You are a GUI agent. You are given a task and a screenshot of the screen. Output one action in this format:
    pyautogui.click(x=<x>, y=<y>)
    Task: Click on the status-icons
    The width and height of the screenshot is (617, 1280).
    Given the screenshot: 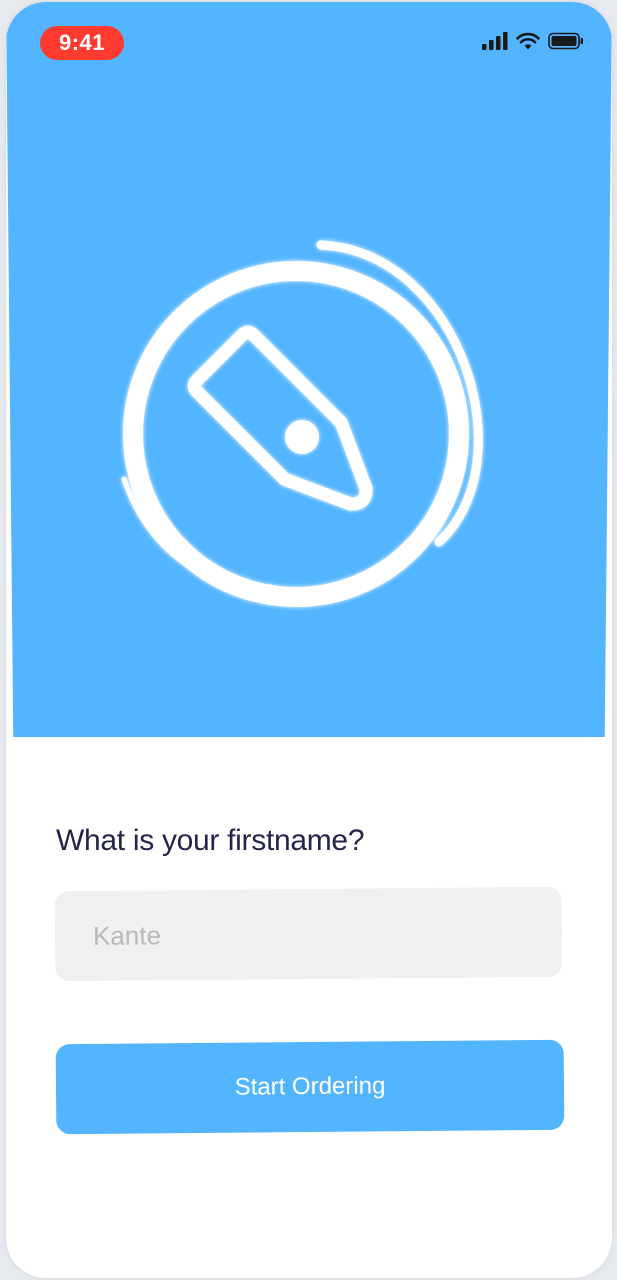 What is the action you would take?
    pyautogui.click(x=533, y=41)
    